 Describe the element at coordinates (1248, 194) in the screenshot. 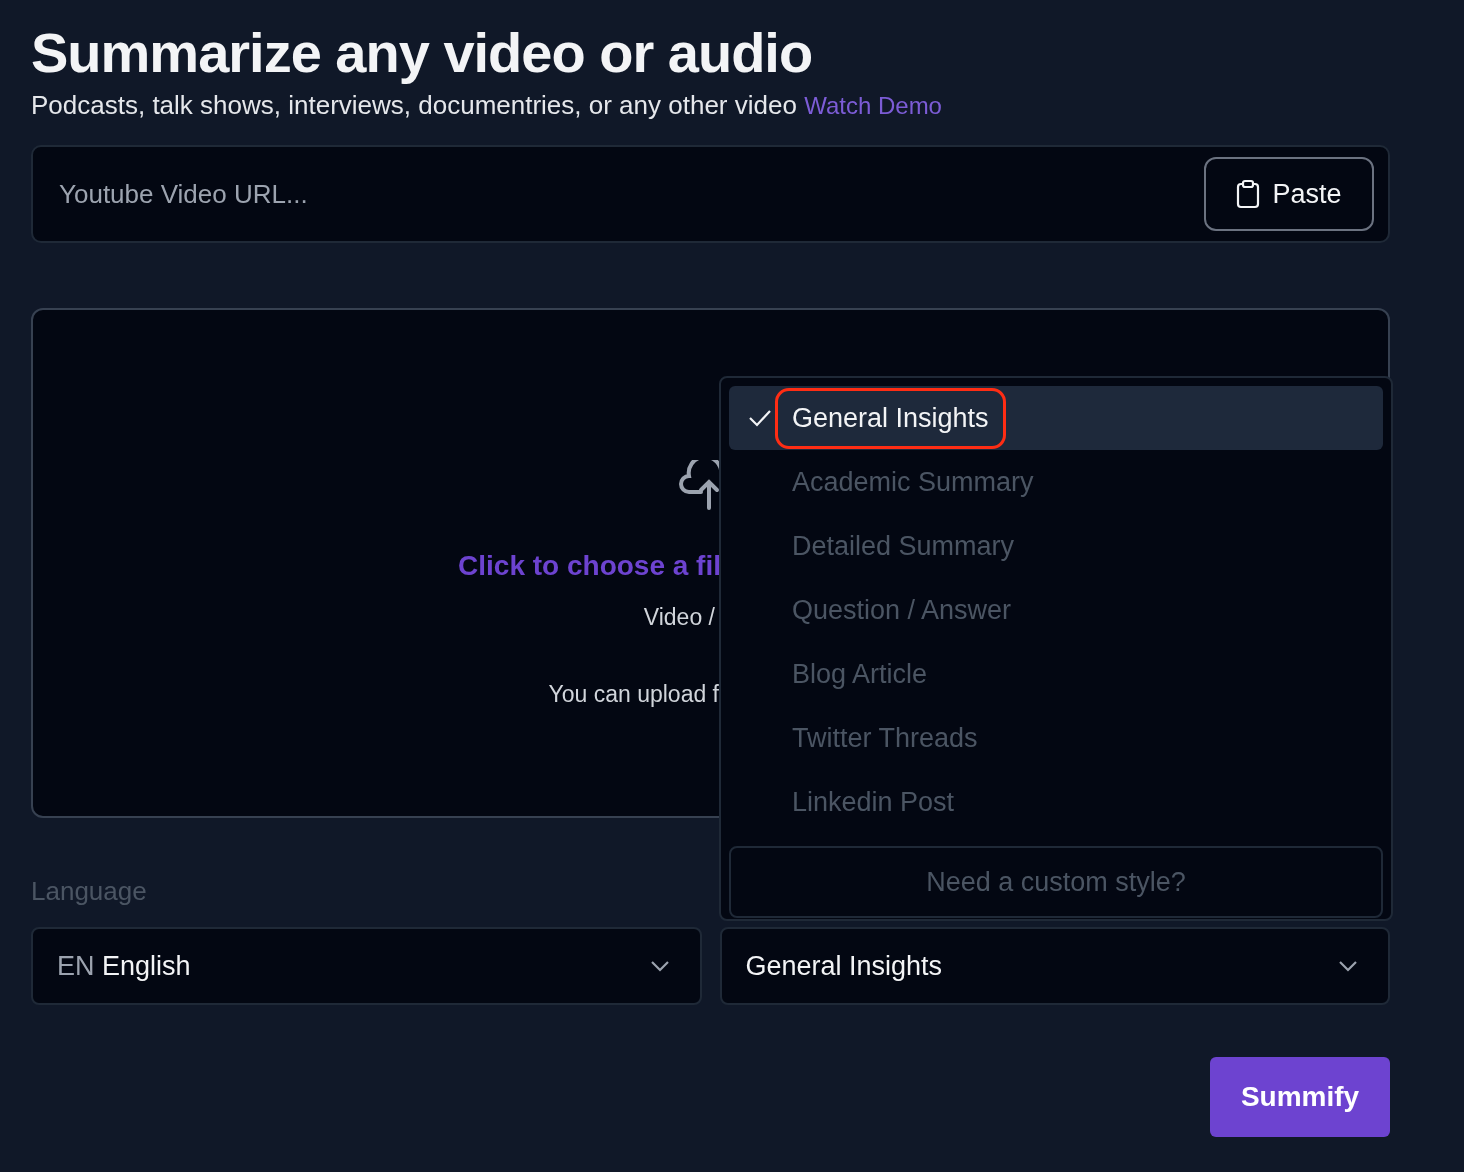

I see `clipboard-icon` at that location.